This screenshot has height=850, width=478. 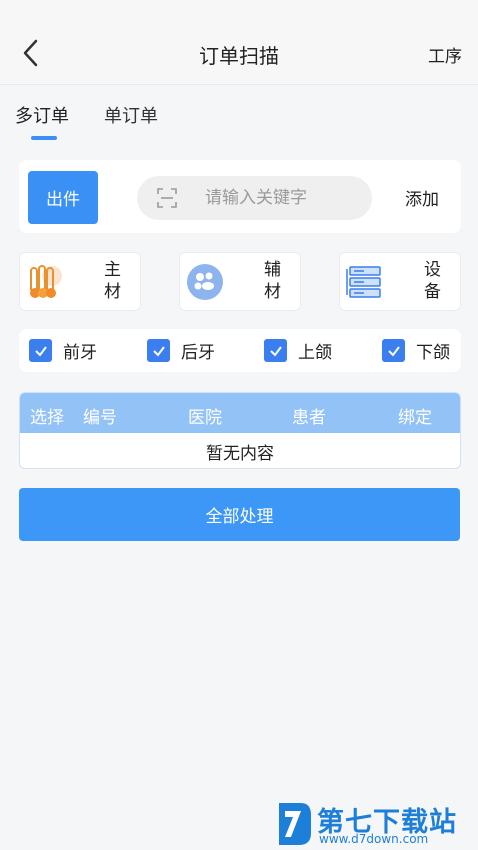 What do you see at coordinates (239, 120) in the screenshot?
I see `order-tabs: 多订单 单订单` at bounding box center [239, 120].